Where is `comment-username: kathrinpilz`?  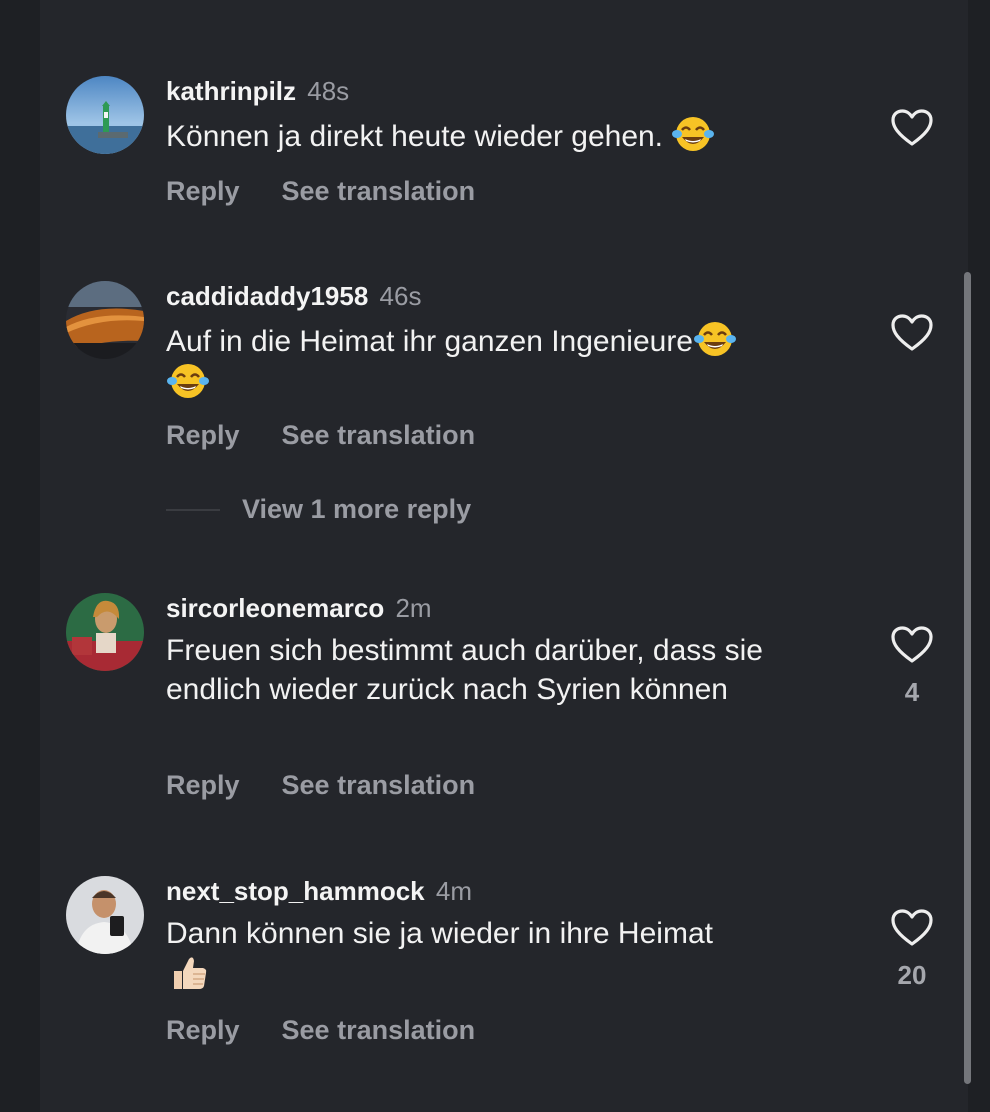 comment-username: kathrinpilz is located at coordinates (231, 91).